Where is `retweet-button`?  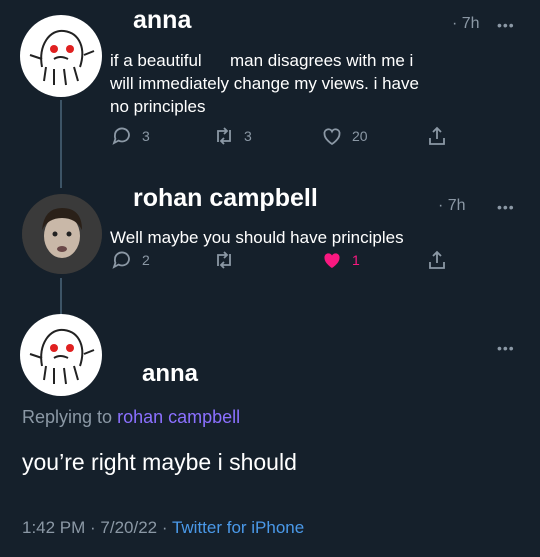
retweet-button is located at coordinates (228, 260).